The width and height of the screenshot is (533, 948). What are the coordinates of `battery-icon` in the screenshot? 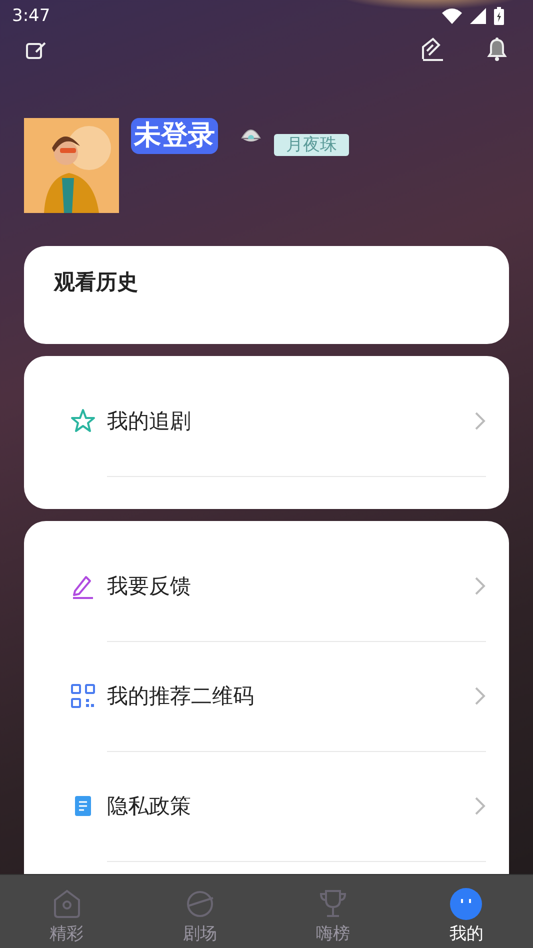 It's located at (499, 16).